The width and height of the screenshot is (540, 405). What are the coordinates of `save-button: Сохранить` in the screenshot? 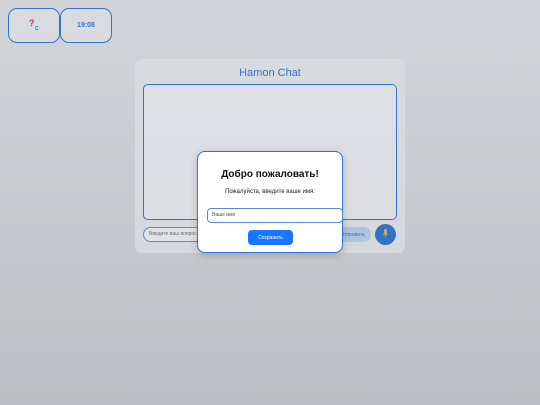 It's located at (270, 237).